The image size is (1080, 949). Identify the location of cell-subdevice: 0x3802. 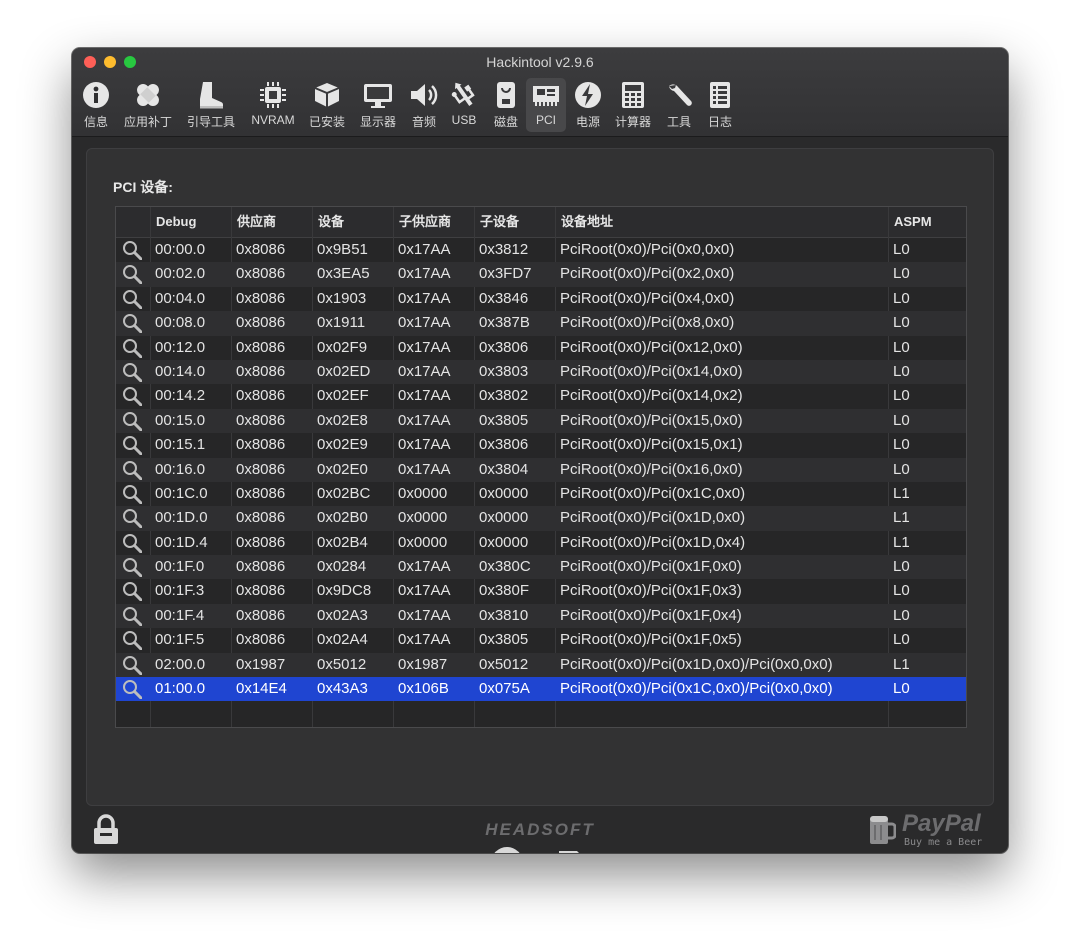
(504, 396).